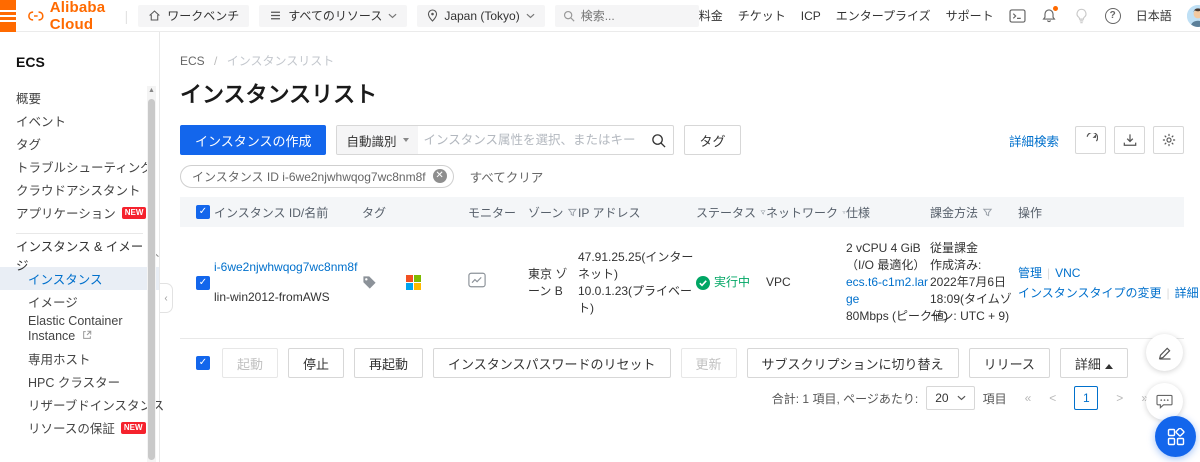 The width and height of the screenshot is (1200, 462). What do you see at coordinates (288, 212) in the screenshot?
I see `col-header-id: インスタンス ID/名前` at bounding box center [288, 212].